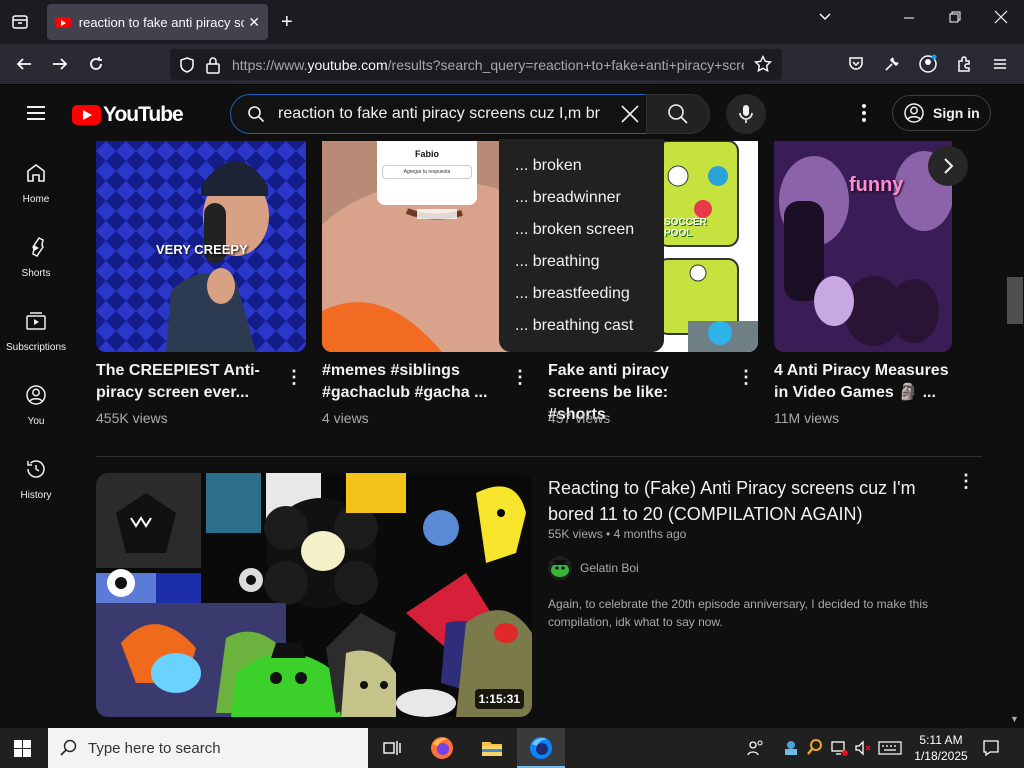  Describe the element at coordinates (314, 595) in the screenshot. I see `video-thumbnail: 1:15:31` at that location.